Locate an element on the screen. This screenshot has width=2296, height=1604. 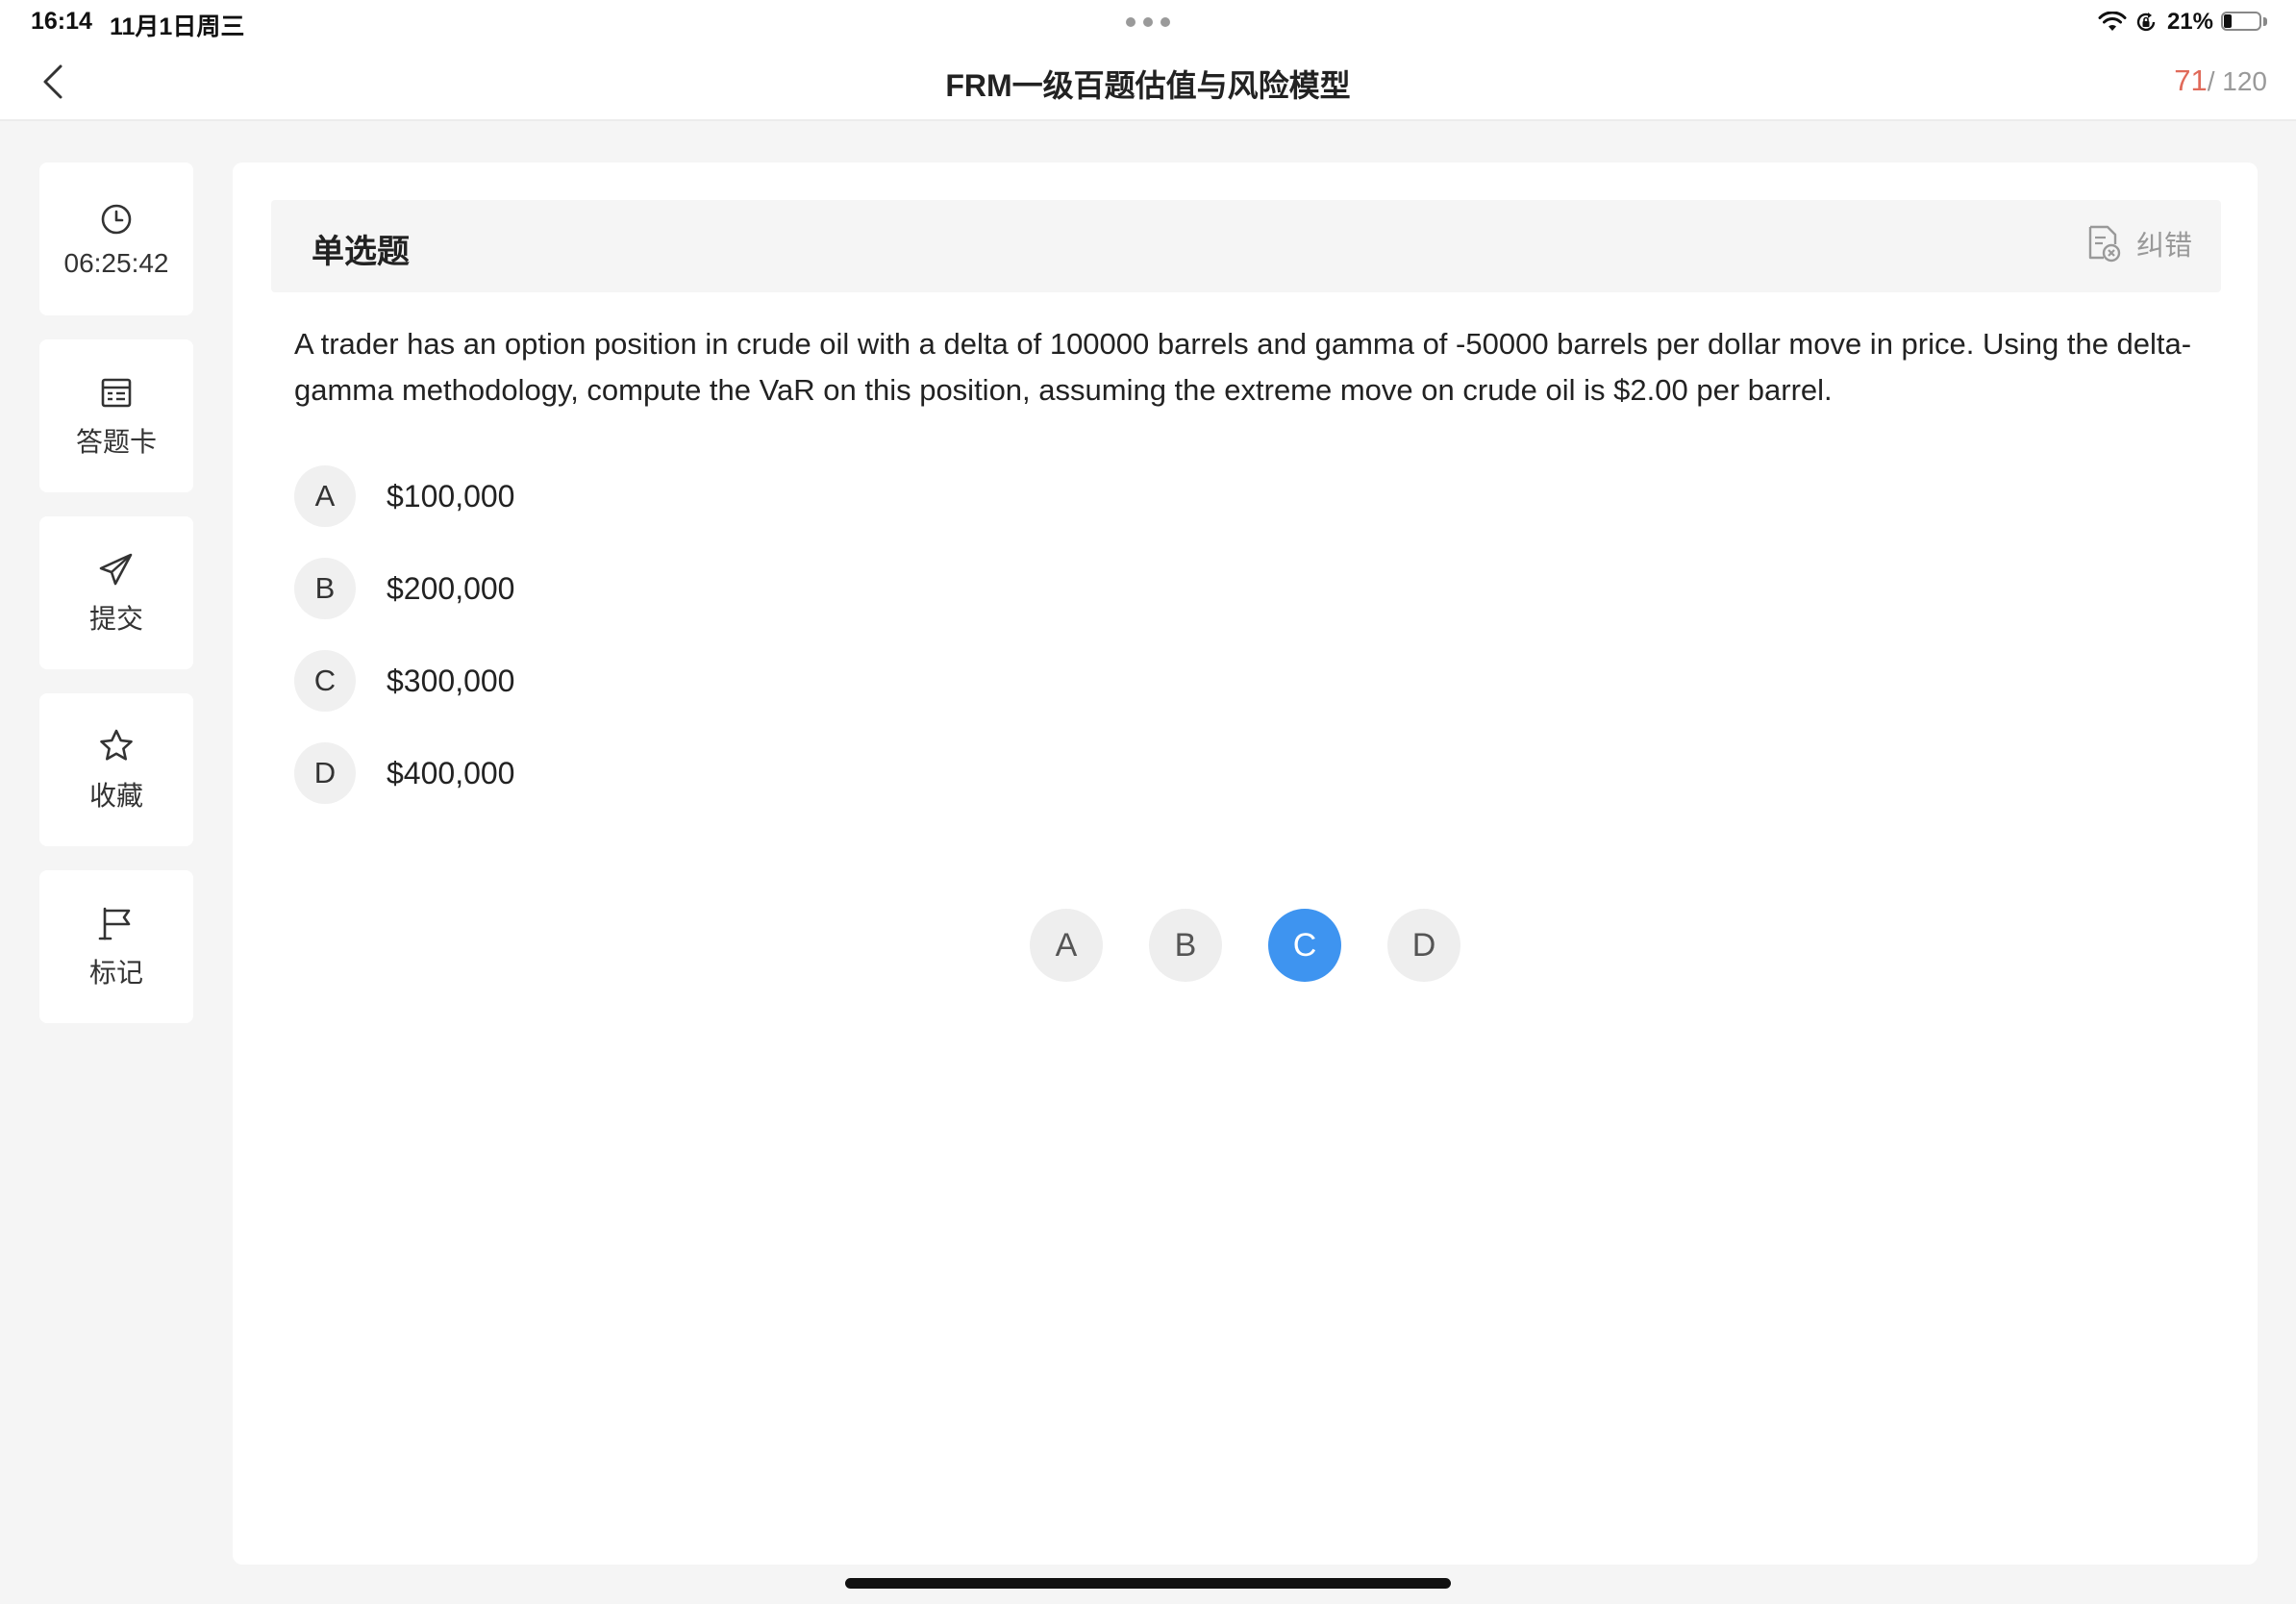
answer-card-label: 答题卡 is located at coordinates (116, 441).